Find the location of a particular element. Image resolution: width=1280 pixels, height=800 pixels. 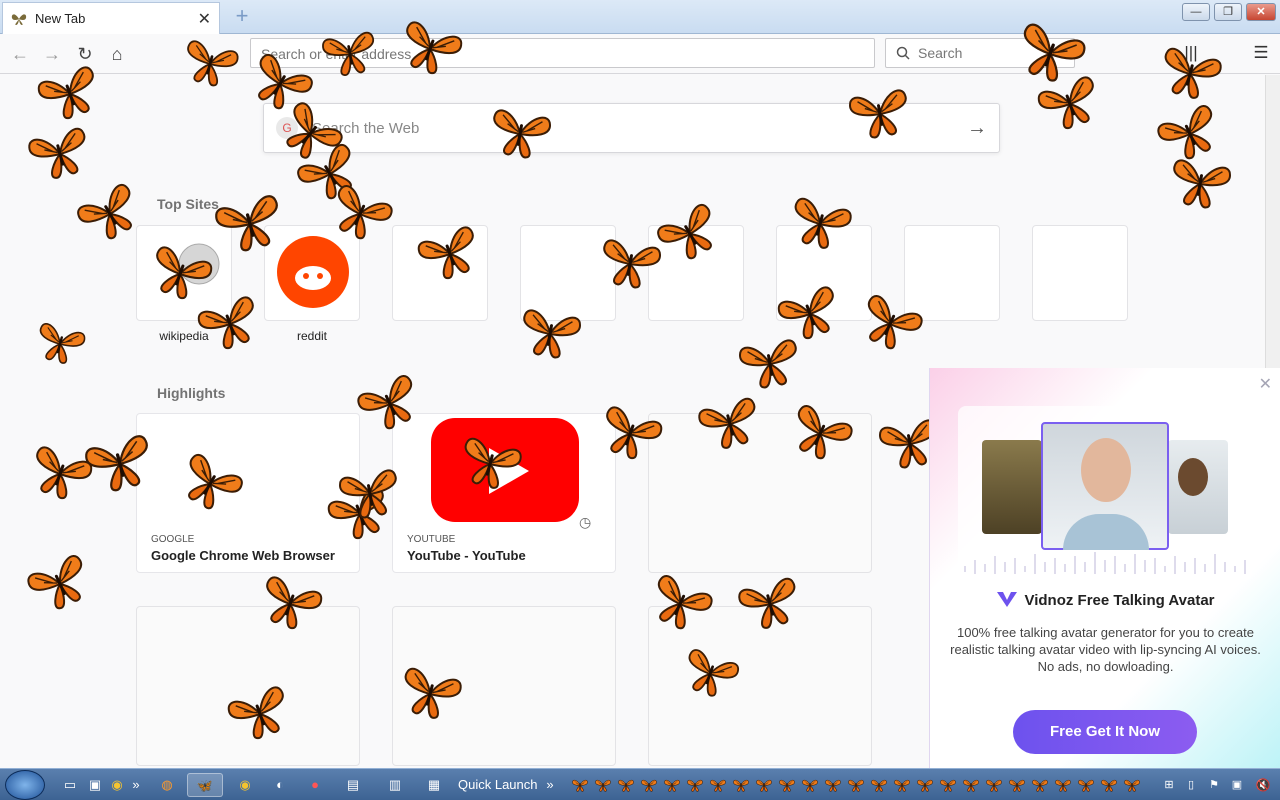

butterfly-tray-strip is located at coordinates (862, 786).